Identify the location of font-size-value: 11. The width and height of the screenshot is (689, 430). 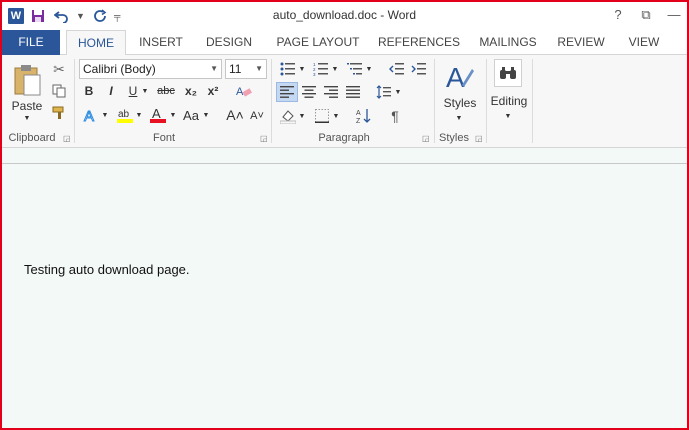
(235, 69).